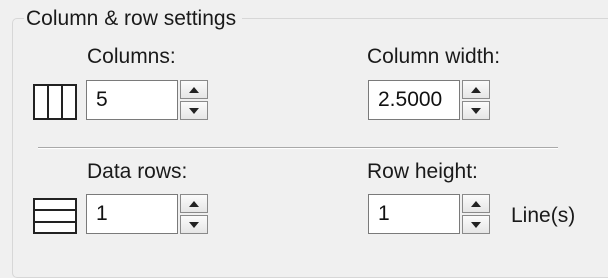 The height and width of the screenshot is (278, 608). What do you see at coordinates (434, 56) in the screenshot?
I see `column-width-label: Column width:` at bounding box center [434, 56].